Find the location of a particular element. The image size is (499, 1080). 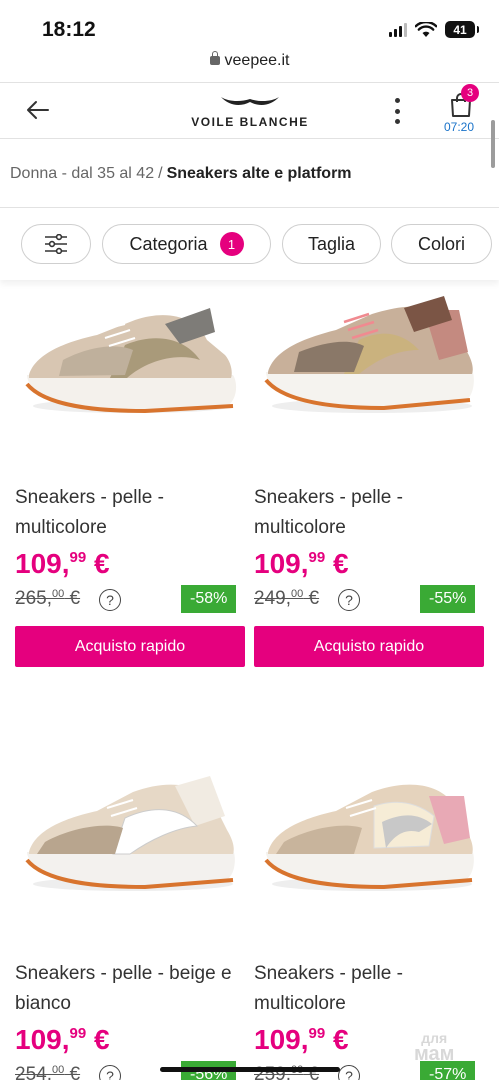

back-arrow-icon is located at coordinates (38, 110).